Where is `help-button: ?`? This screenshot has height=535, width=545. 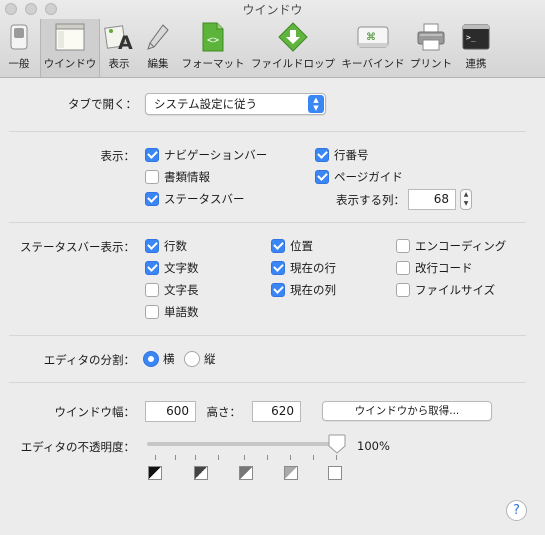
help-button: ? is located at coordinates (516, 510).